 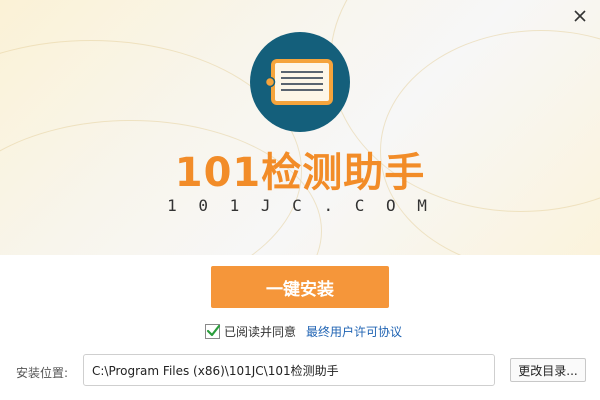 I want to click on checkmark-icon, so click(x=213, y=330).